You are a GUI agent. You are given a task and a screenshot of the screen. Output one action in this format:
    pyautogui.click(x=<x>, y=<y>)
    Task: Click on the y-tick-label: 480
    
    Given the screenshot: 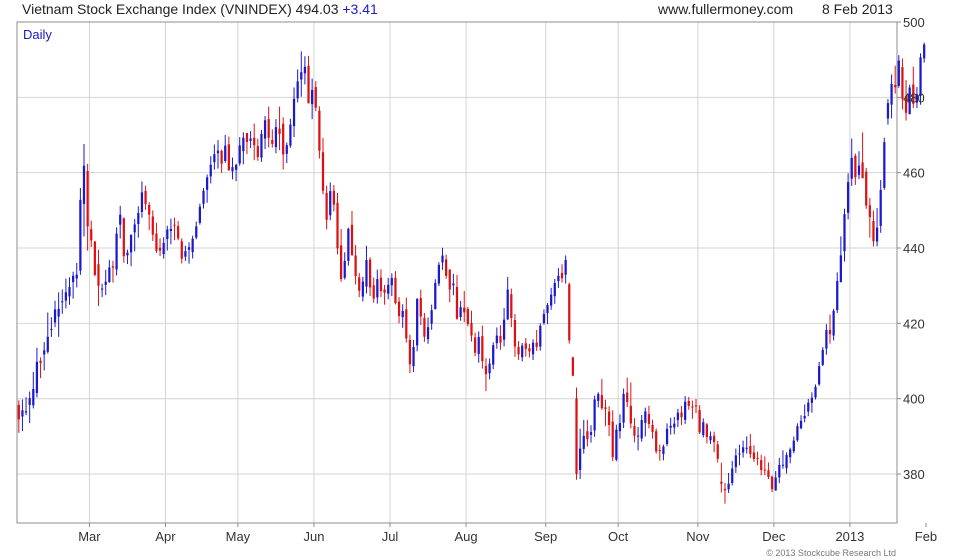 What is the action you would take?
    pyautogui.click(x=914, y=97)
    